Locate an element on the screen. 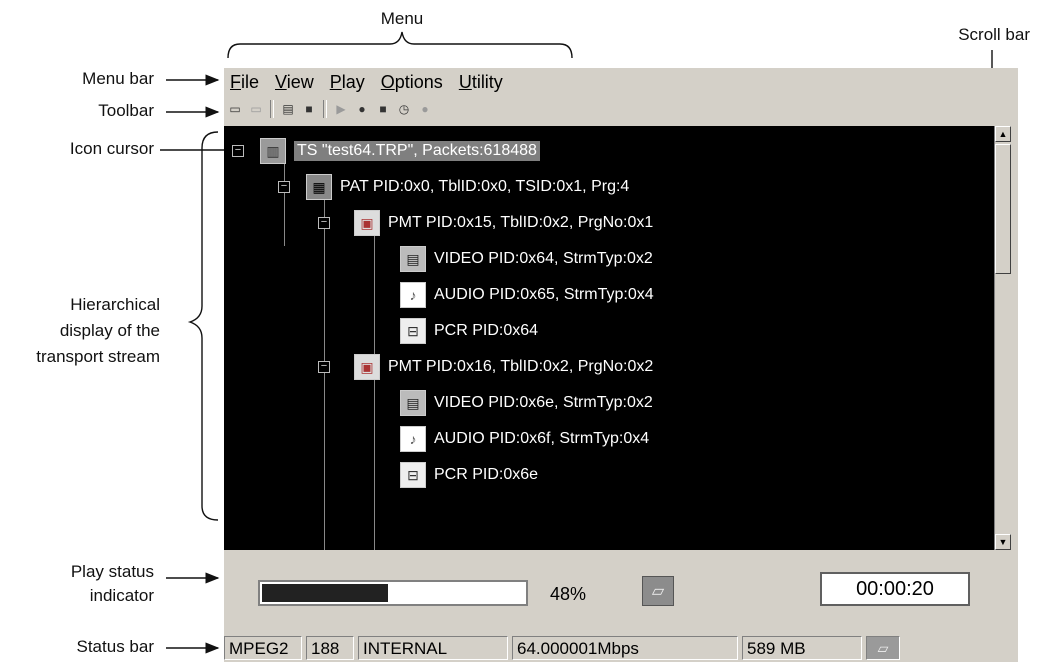  tree-label-audio-1: AUDIO PID:0x65, StrmTyp:0x4 is located at coordinates (544, 294).